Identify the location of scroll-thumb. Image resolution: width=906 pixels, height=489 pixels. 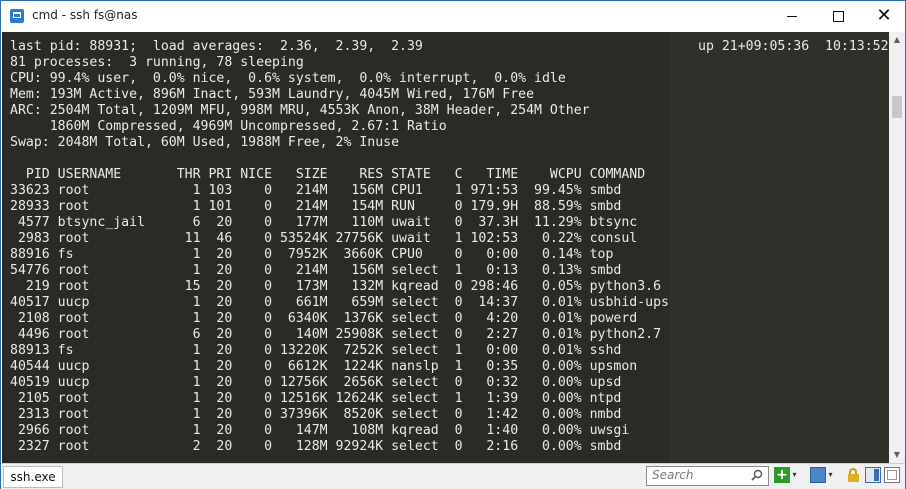
(897, 107).